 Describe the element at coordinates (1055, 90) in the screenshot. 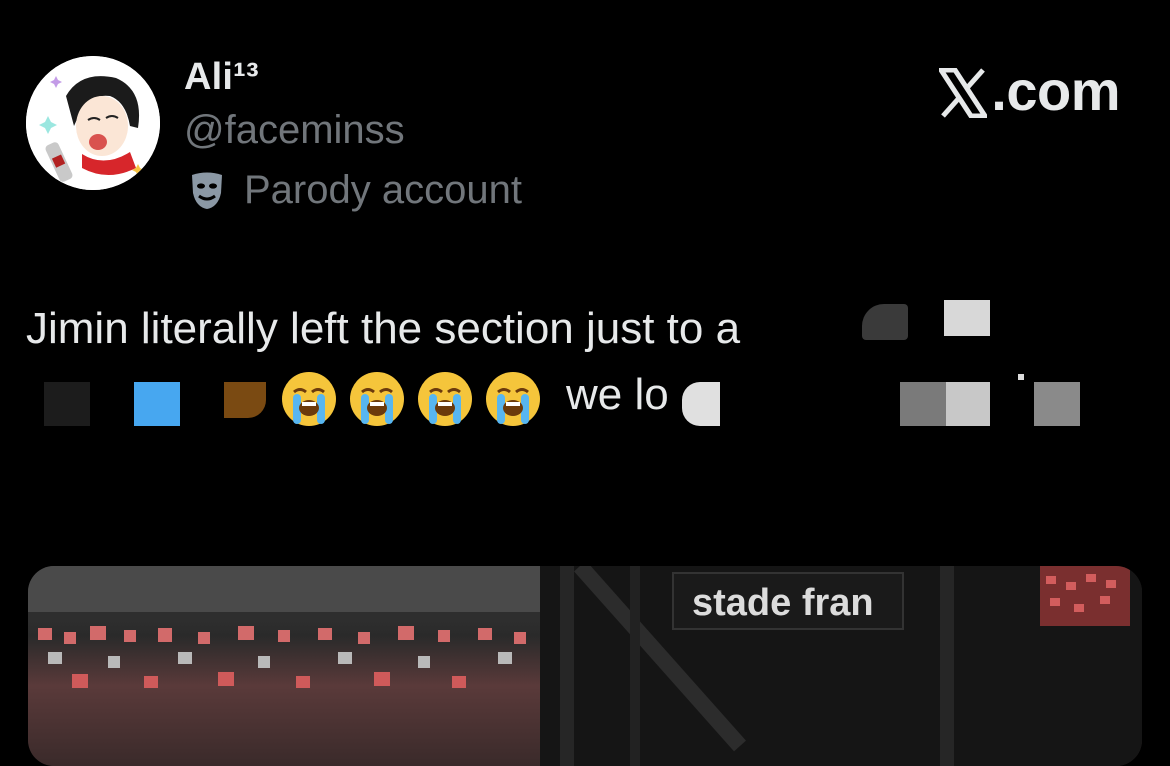

I see `brand-text: .com` at that location.